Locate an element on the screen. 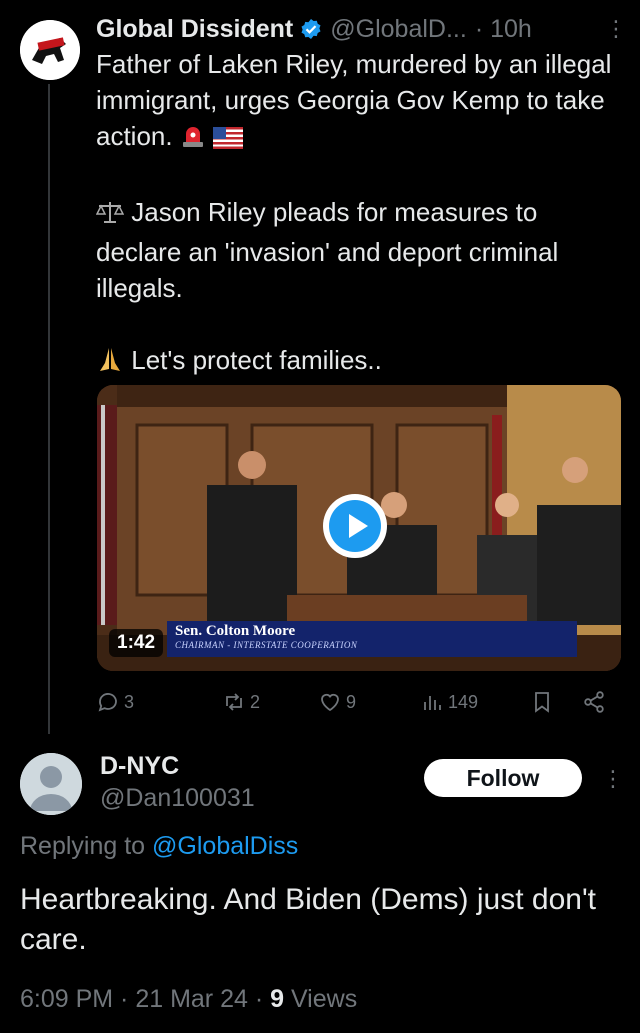  like-count: 9 is located at coordinates (351, 701).